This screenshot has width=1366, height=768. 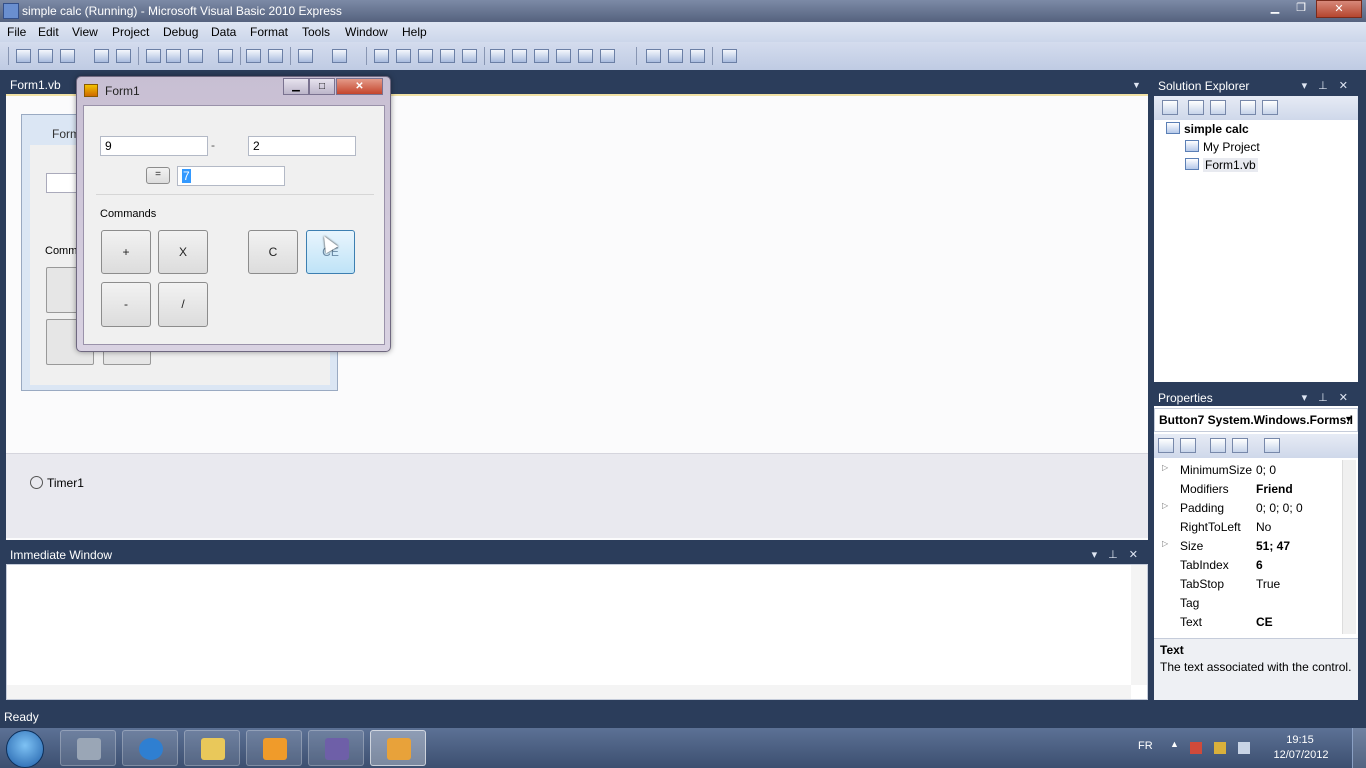 What do you see at coordinates (85, 32) in the screenshot?
I see `menu-view: View` at bounding box center [85, 32].